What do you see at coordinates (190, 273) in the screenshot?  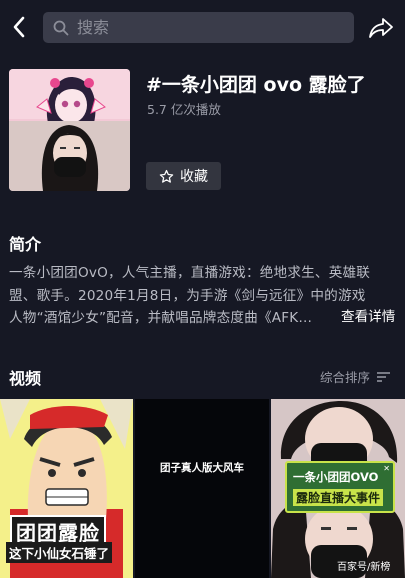 I see `intro-line: 一条小团团OvO，人气主播，直播游戏：绝地求生、英雄联` at bounding box center [190, 273].